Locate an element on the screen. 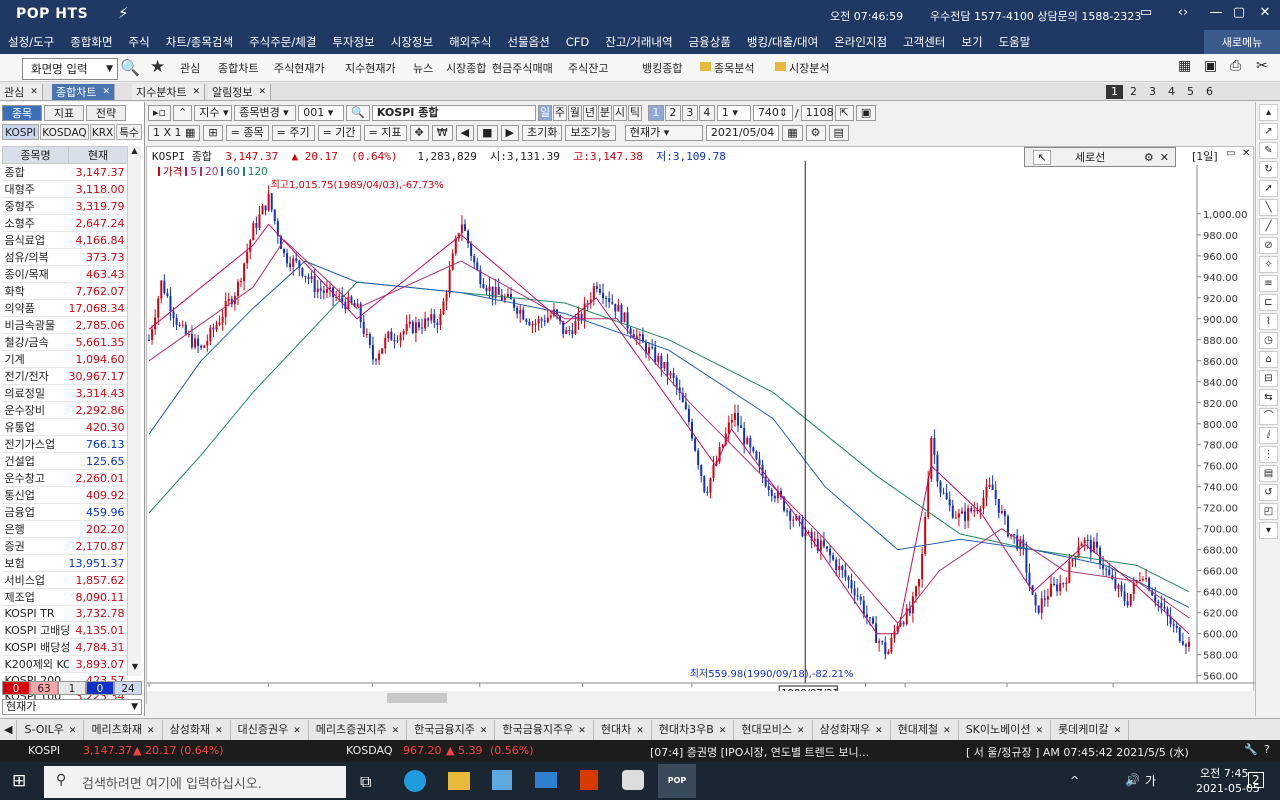 This screenshot has width=1280, height=800. toolbar-item: 시장종합 is located at coordinates (466, 68).